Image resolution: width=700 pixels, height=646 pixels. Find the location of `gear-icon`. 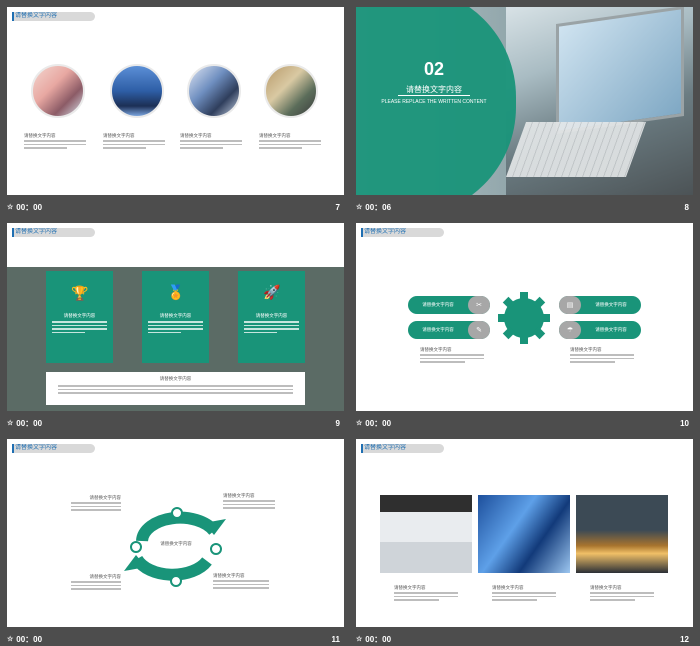

gear-icon is located at coordinates (524, 318).